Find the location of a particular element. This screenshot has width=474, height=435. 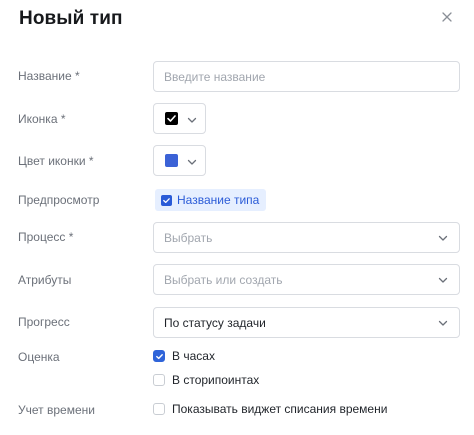

type-preview: Название типа is located at coordinates (211, 200).